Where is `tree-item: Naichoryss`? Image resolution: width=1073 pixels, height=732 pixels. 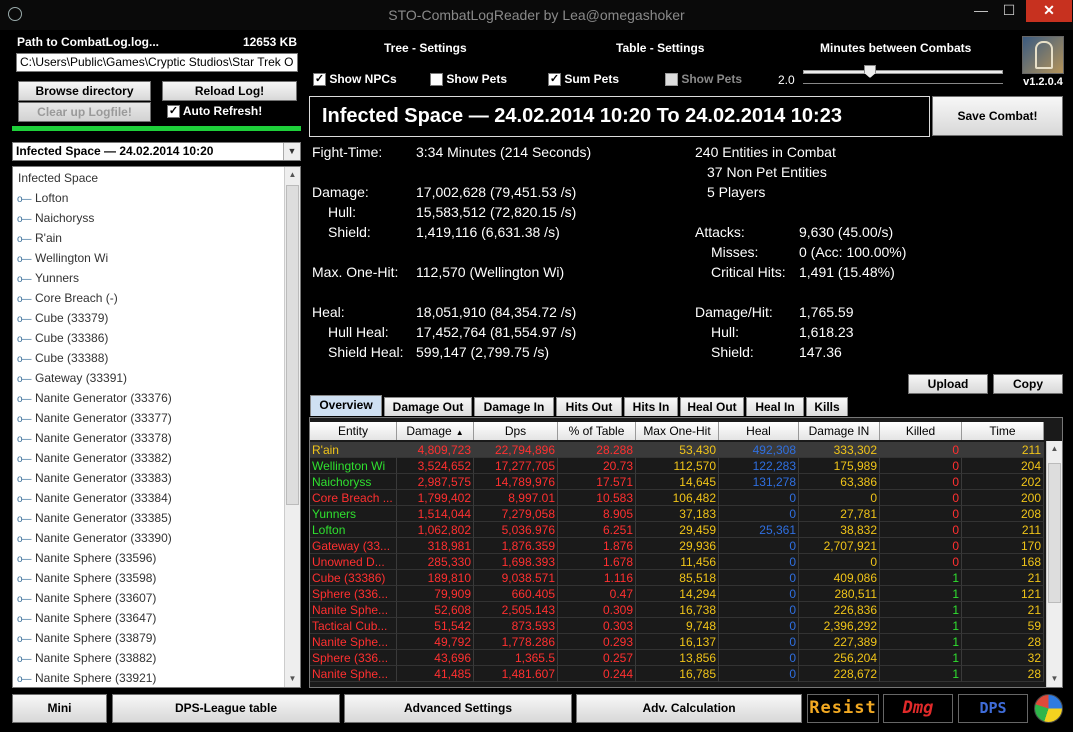 tree-item: Naichoryss is located at coordinates (55, 218).